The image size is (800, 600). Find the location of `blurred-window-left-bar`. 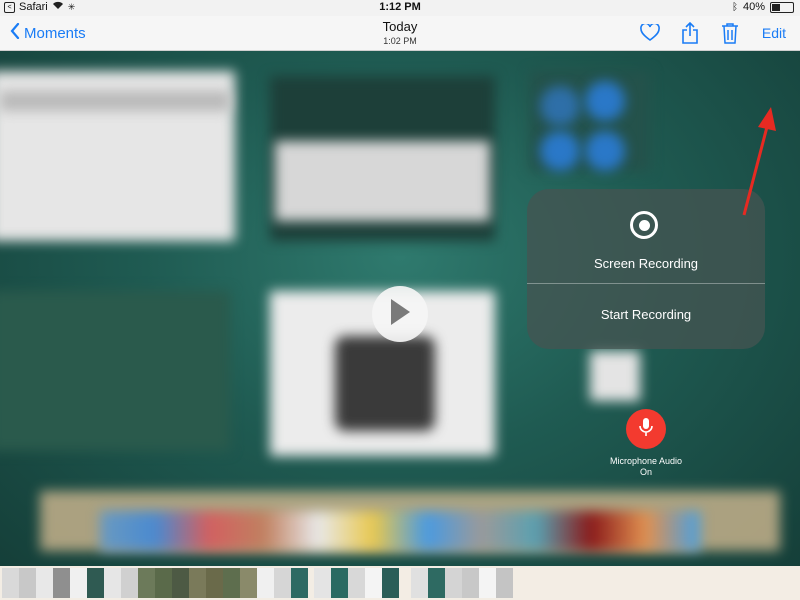

blurred-window-left-bar is located at coordinates (115, 101).